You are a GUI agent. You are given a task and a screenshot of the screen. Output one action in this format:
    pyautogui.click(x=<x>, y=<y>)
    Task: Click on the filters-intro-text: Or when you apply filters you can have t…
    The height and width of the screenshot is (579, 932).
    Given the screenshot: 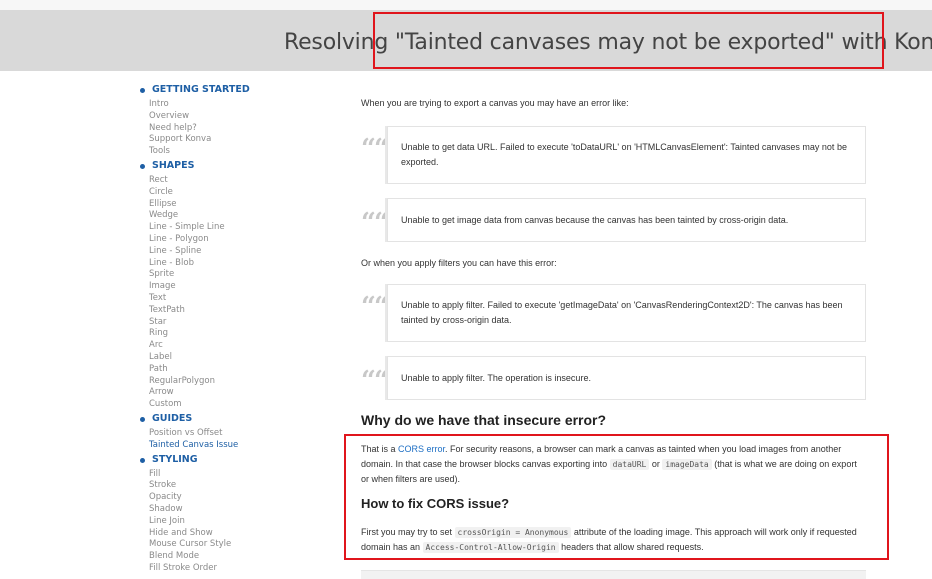 What is the action you would take?
    pyautogui.click(x=459, y=263)
    